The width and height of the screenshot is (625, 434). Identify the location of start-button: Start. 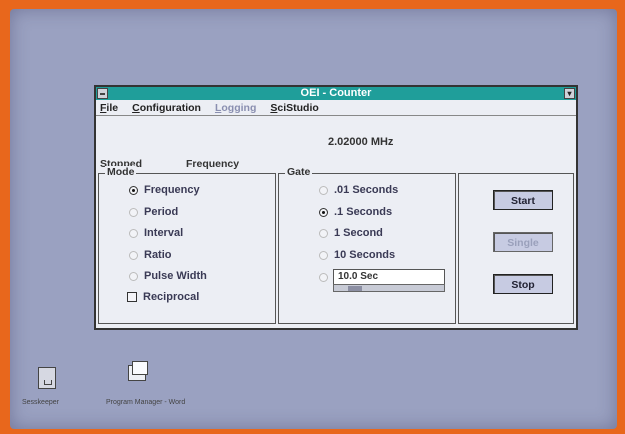
(523, 200).